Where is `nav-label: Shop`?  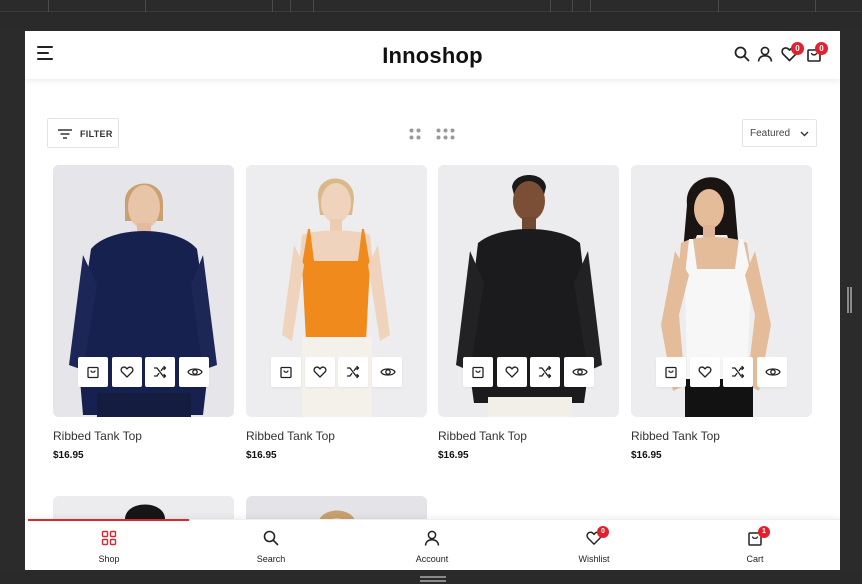
nav-label: Shop is located at coordinates (109, 559).